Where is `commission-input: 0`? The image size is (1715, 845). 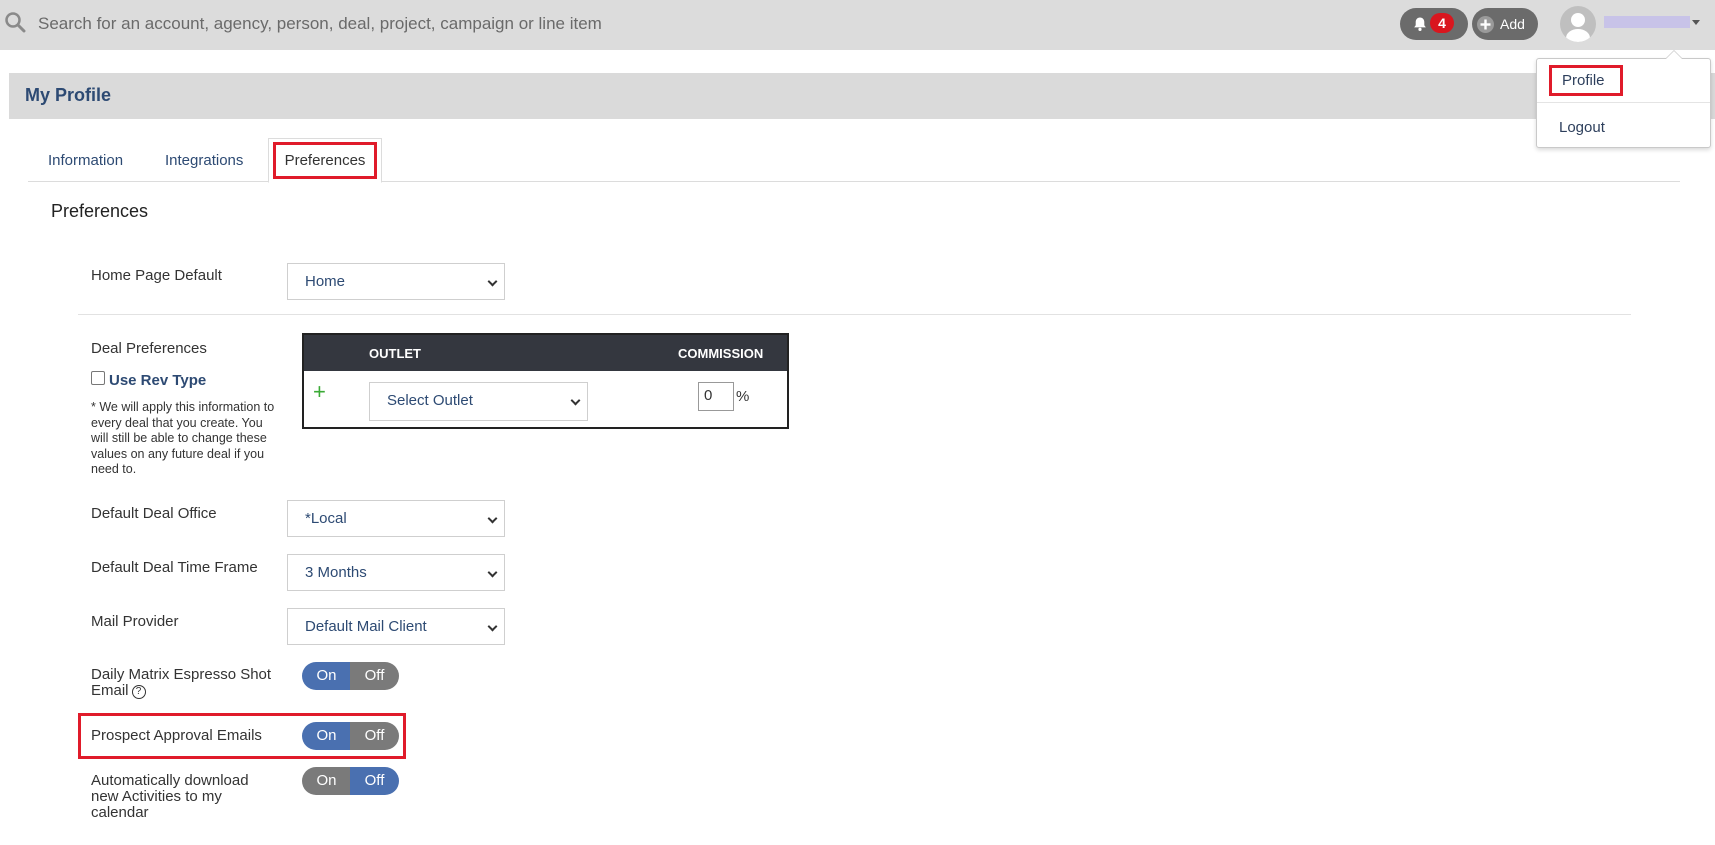
commission-input: 0 is located at coordinates (716, 396).